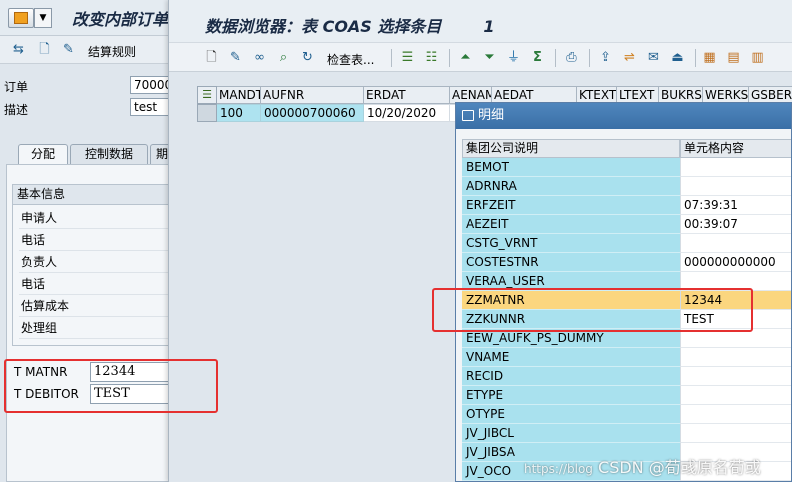 This screenshot has height=482, width=792. Describe the element at coordinates (431, 57) in the screenshot. I see `deselect-icon: ☷` at that location.